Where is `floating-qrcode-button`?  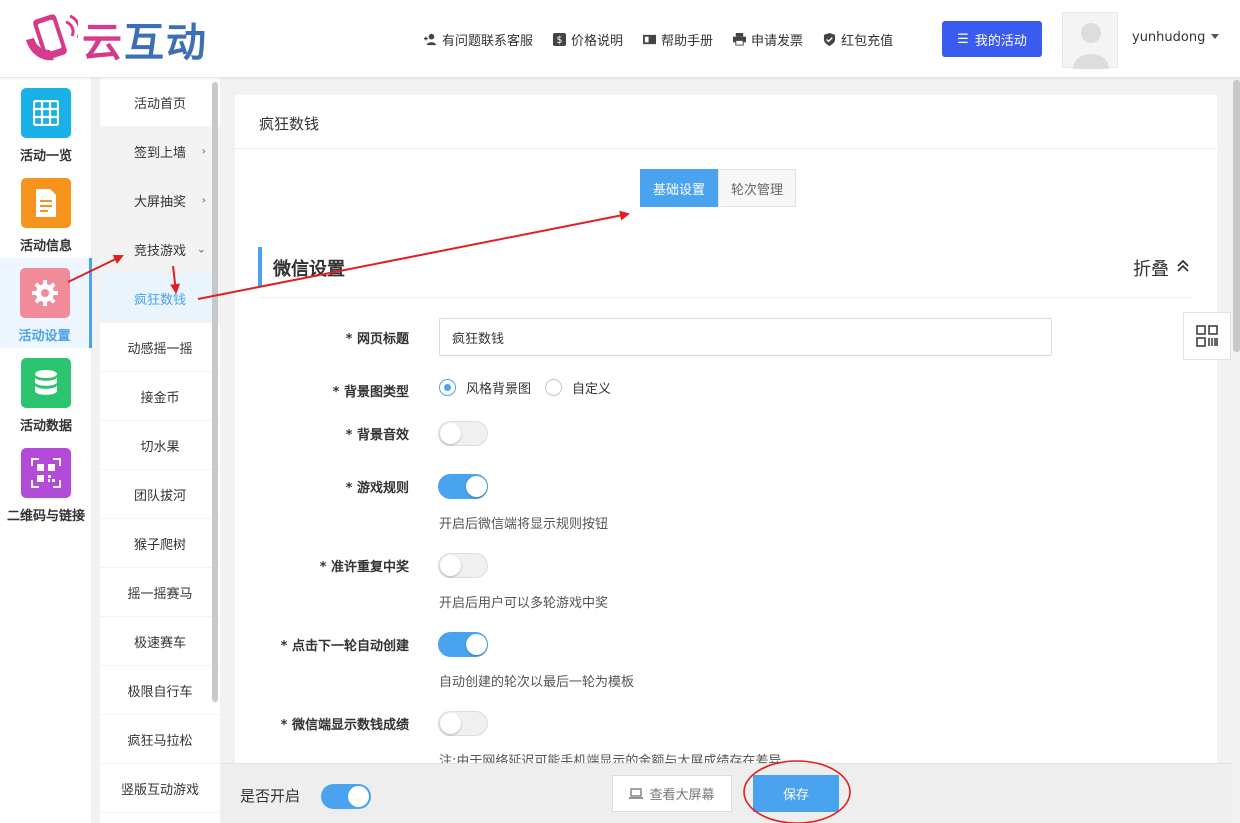
floating-qrcode-button is located at coordinates (1207, 336).